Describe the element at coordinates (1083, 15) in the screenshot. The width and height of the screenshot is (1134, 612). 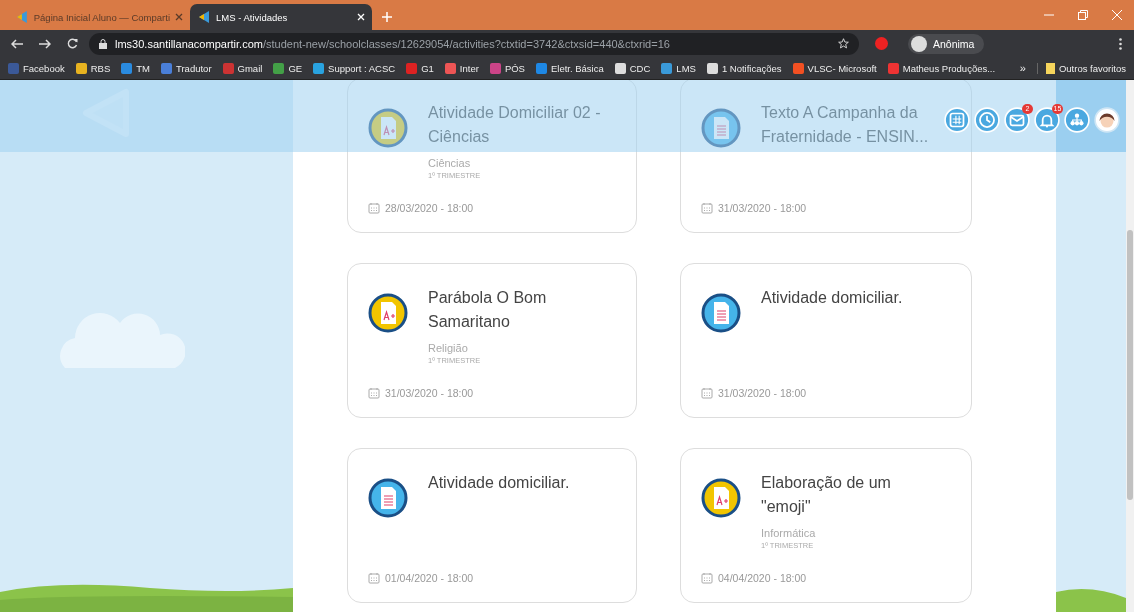
I see `maximize-icon` at that location.